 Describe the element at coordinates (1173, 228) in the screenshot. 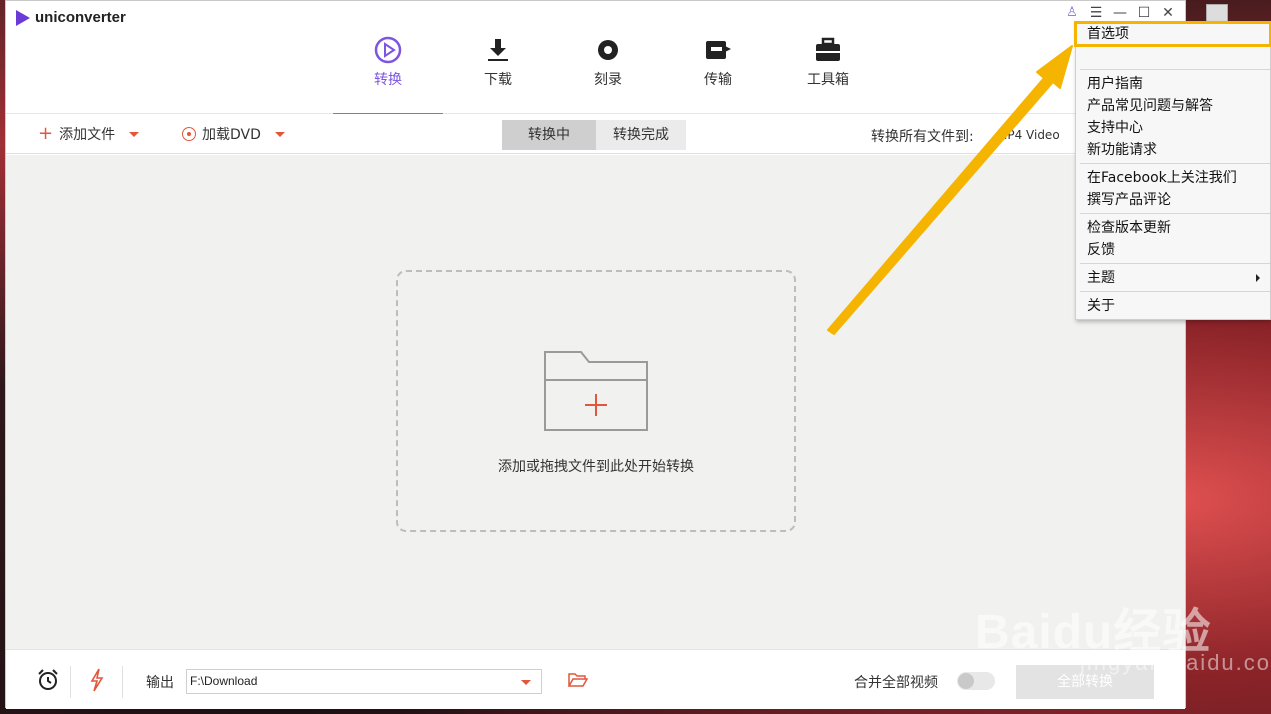

I see `menu-item-check-update: 检查版本更新` at that location.